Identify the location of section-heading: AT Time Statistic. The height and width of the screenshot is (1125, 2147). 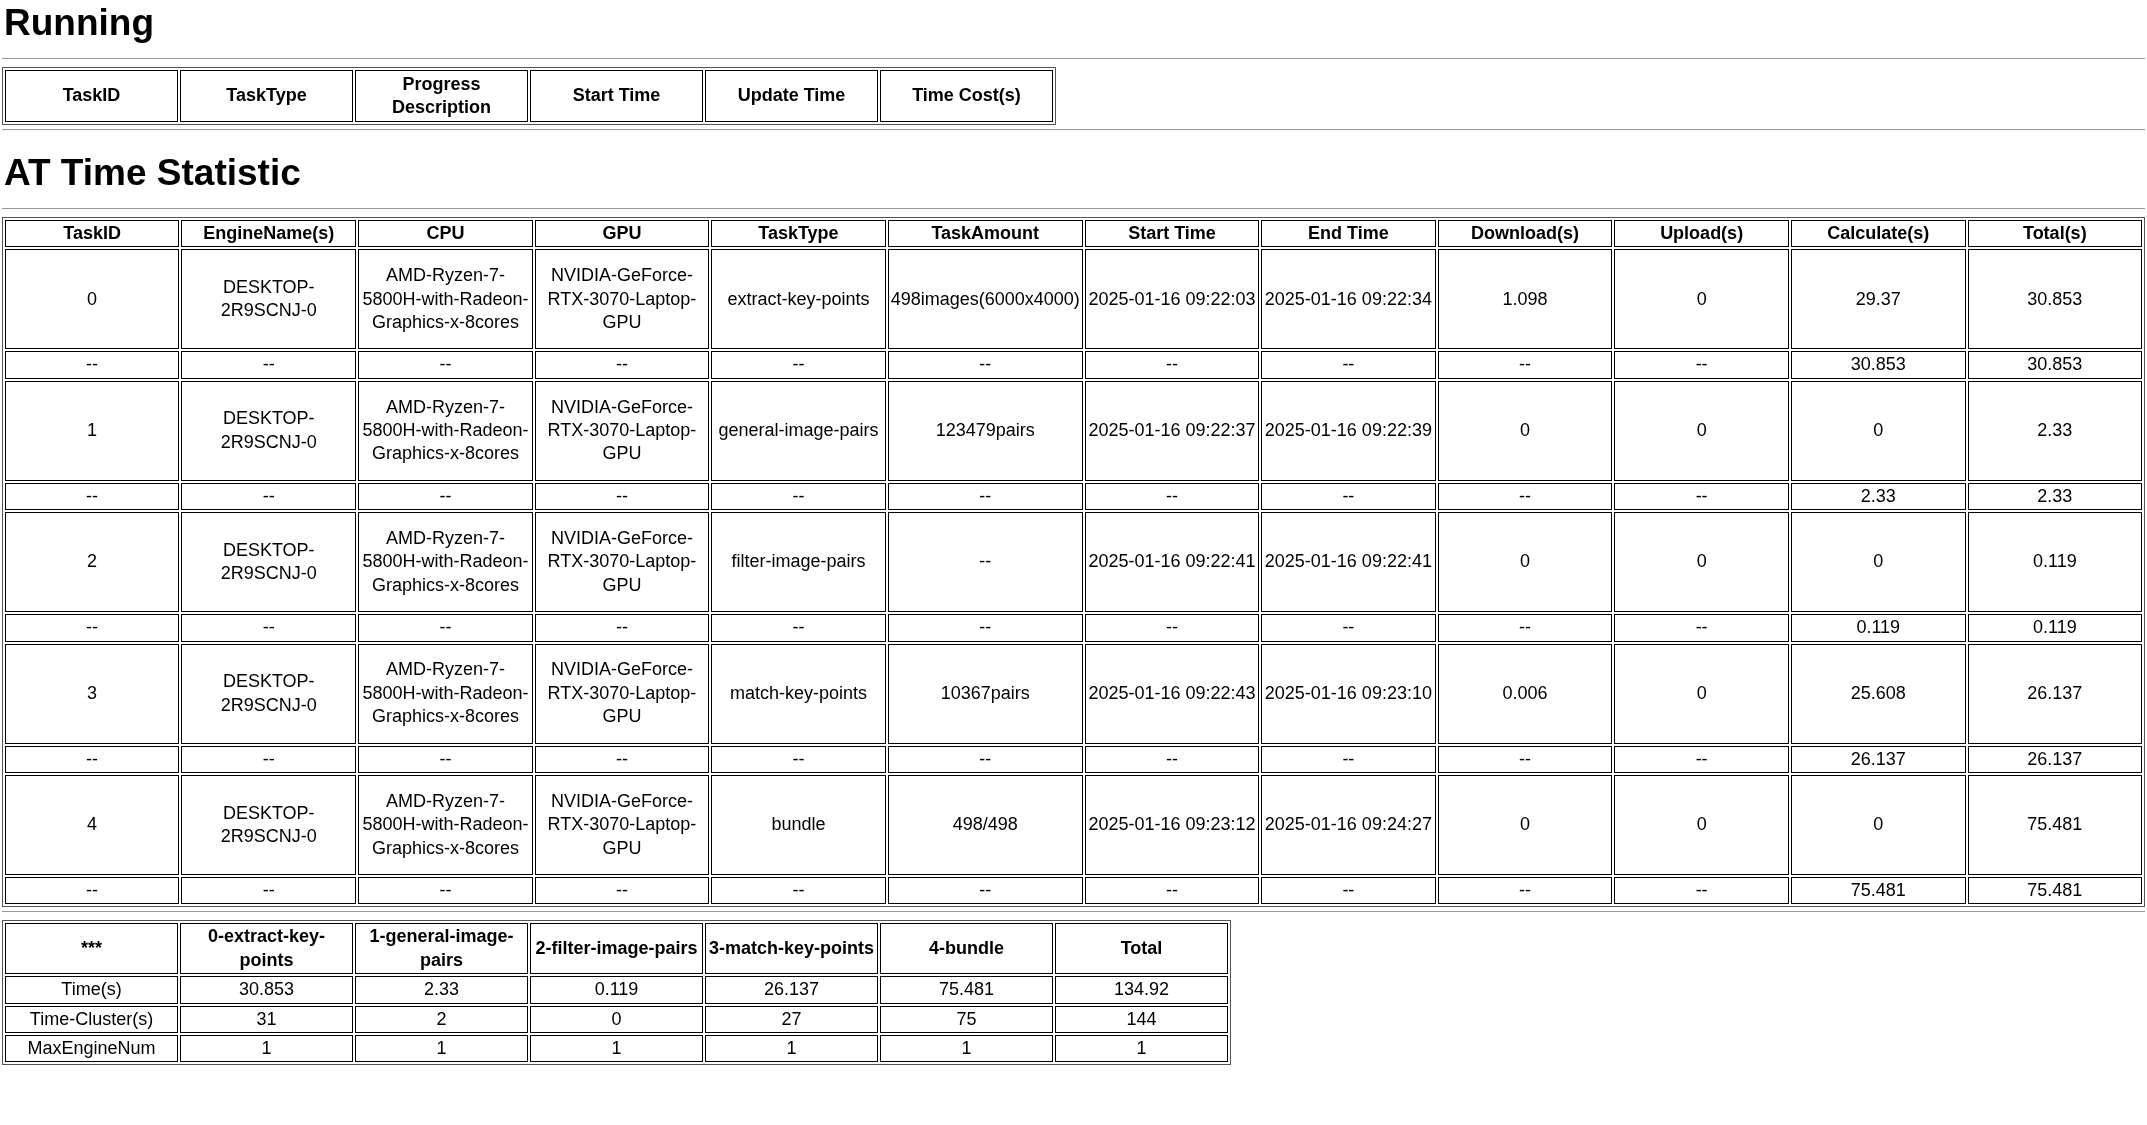
(152, 173).